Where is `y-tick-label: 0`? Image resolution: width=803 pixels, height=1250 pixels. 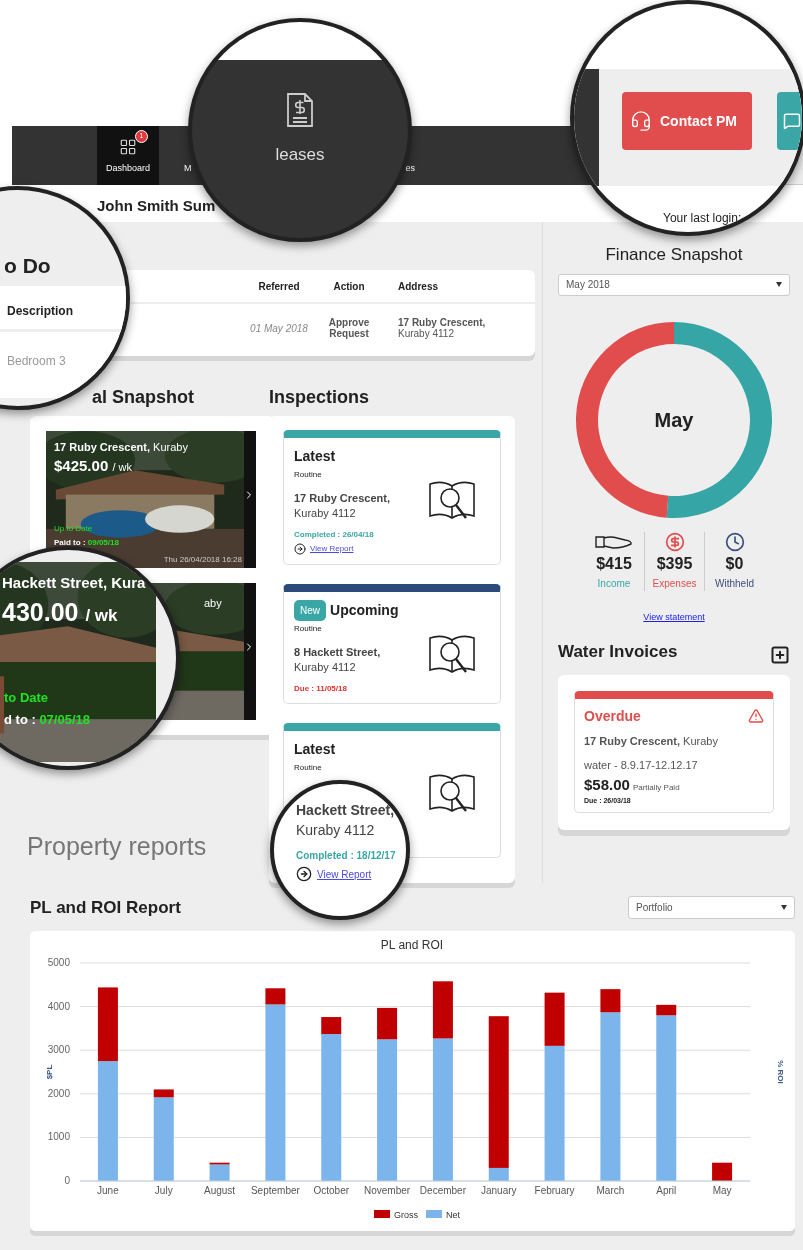 y-tick-label: 0 is located at coordinates (67, 1180).